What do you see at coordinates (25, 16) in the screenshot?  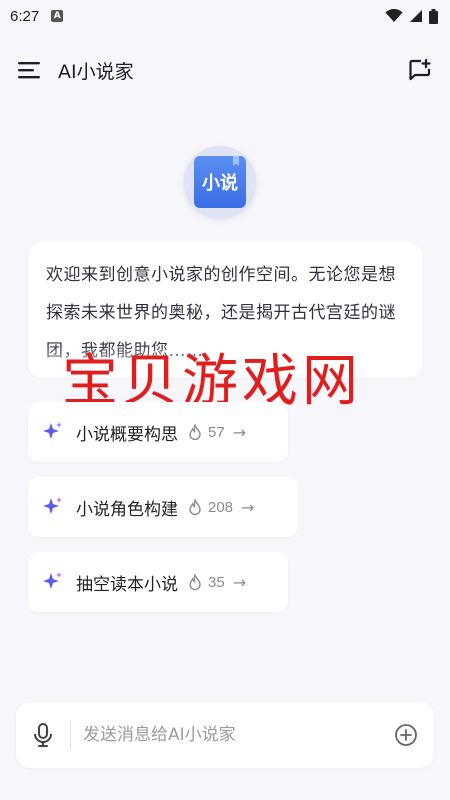 I see `status-time: 6:27` at bounding box center [25, 16].